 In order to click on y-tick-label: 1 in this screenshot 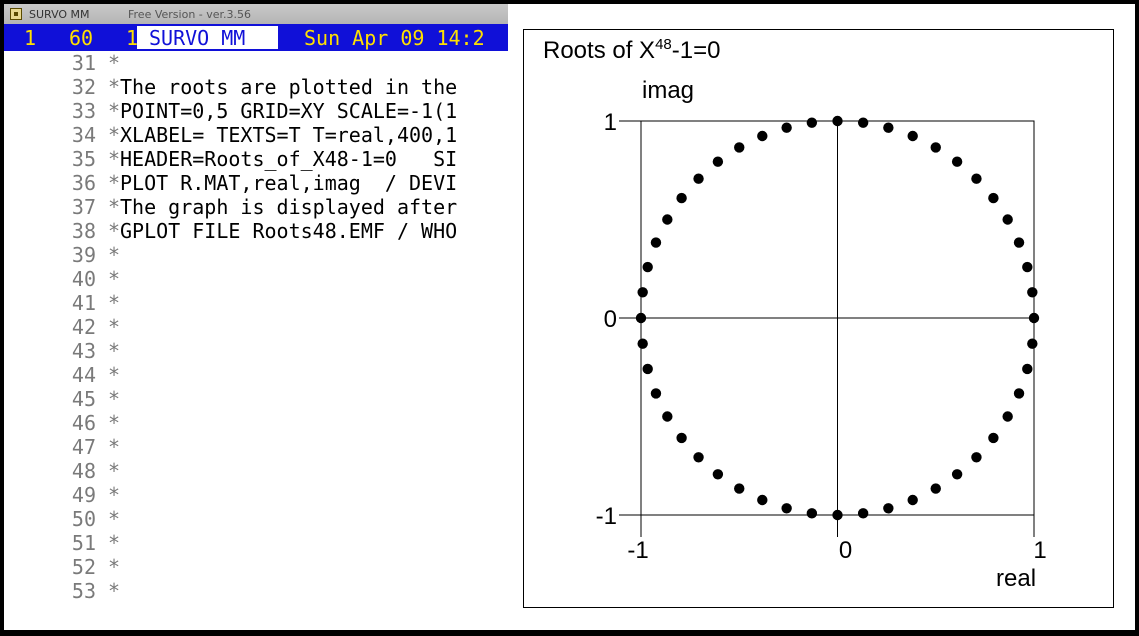, I will do `click(610, 122)`.